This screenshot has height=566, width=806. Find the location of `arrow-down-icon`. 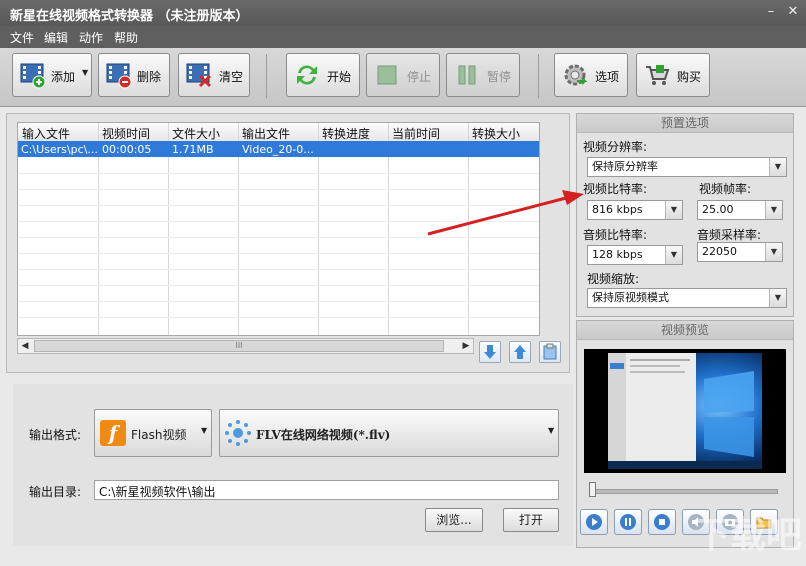

arrow-down-icon is located at coordinates (490, 352).